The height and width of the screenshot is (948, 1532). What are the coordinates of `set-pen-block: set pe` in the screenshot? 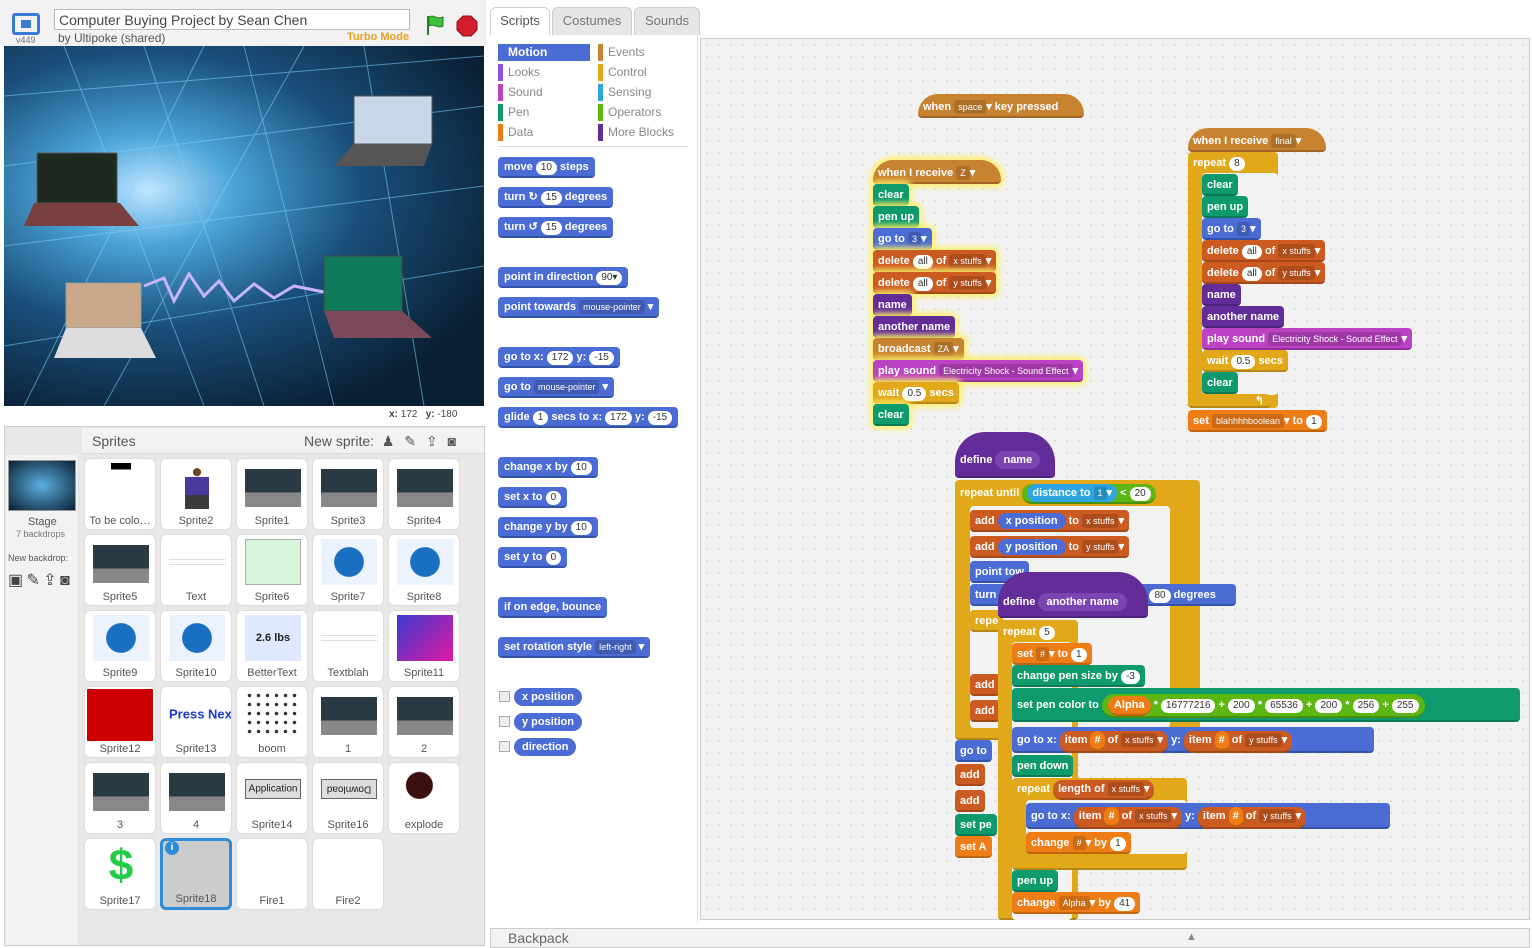 It's located at (976, 825).